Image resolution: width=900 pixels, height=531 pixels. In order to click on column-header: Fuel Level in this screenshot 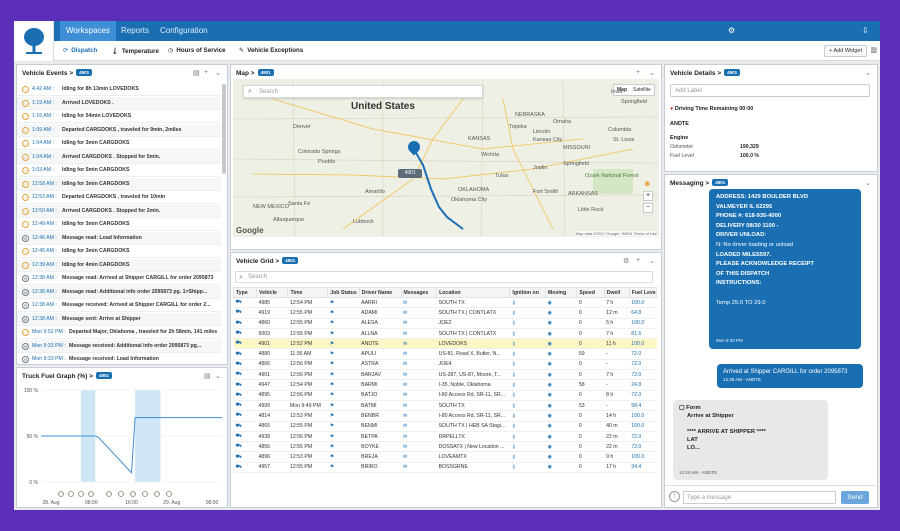, I will do `click(643, 292)`.